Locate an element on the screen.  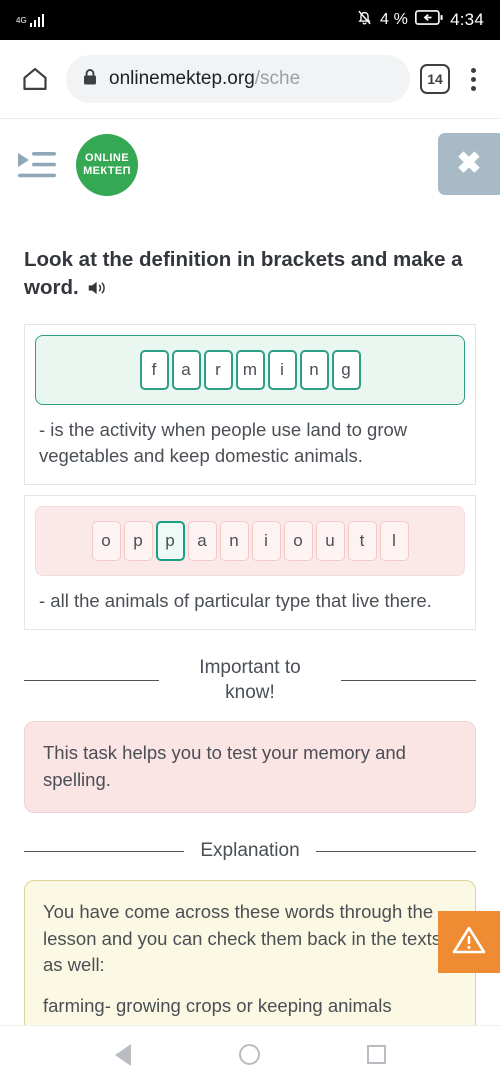
close-icon: ✖ is located at coordinates (469, 163).